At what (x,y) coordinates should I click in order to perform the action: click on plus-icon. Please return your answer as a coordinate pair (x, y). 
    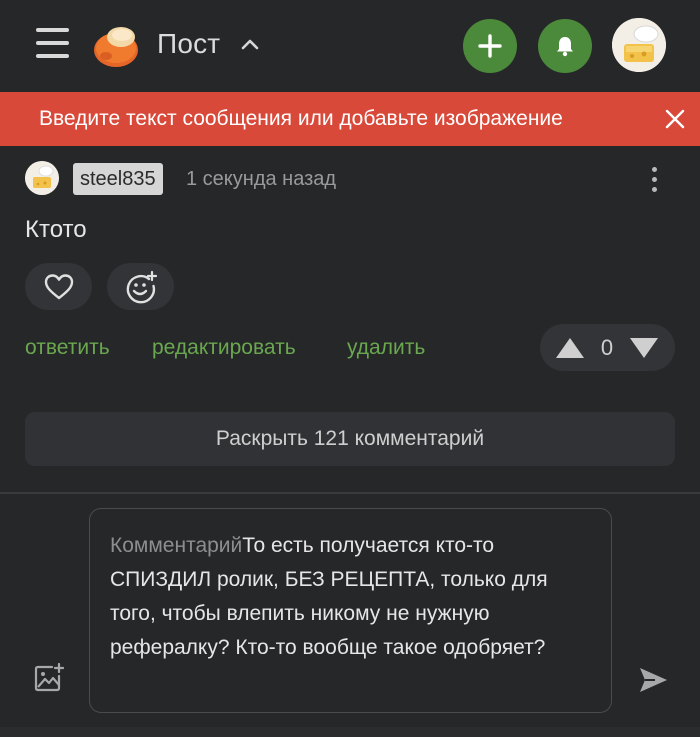
    Looking at the image, I should click on (490, 46).